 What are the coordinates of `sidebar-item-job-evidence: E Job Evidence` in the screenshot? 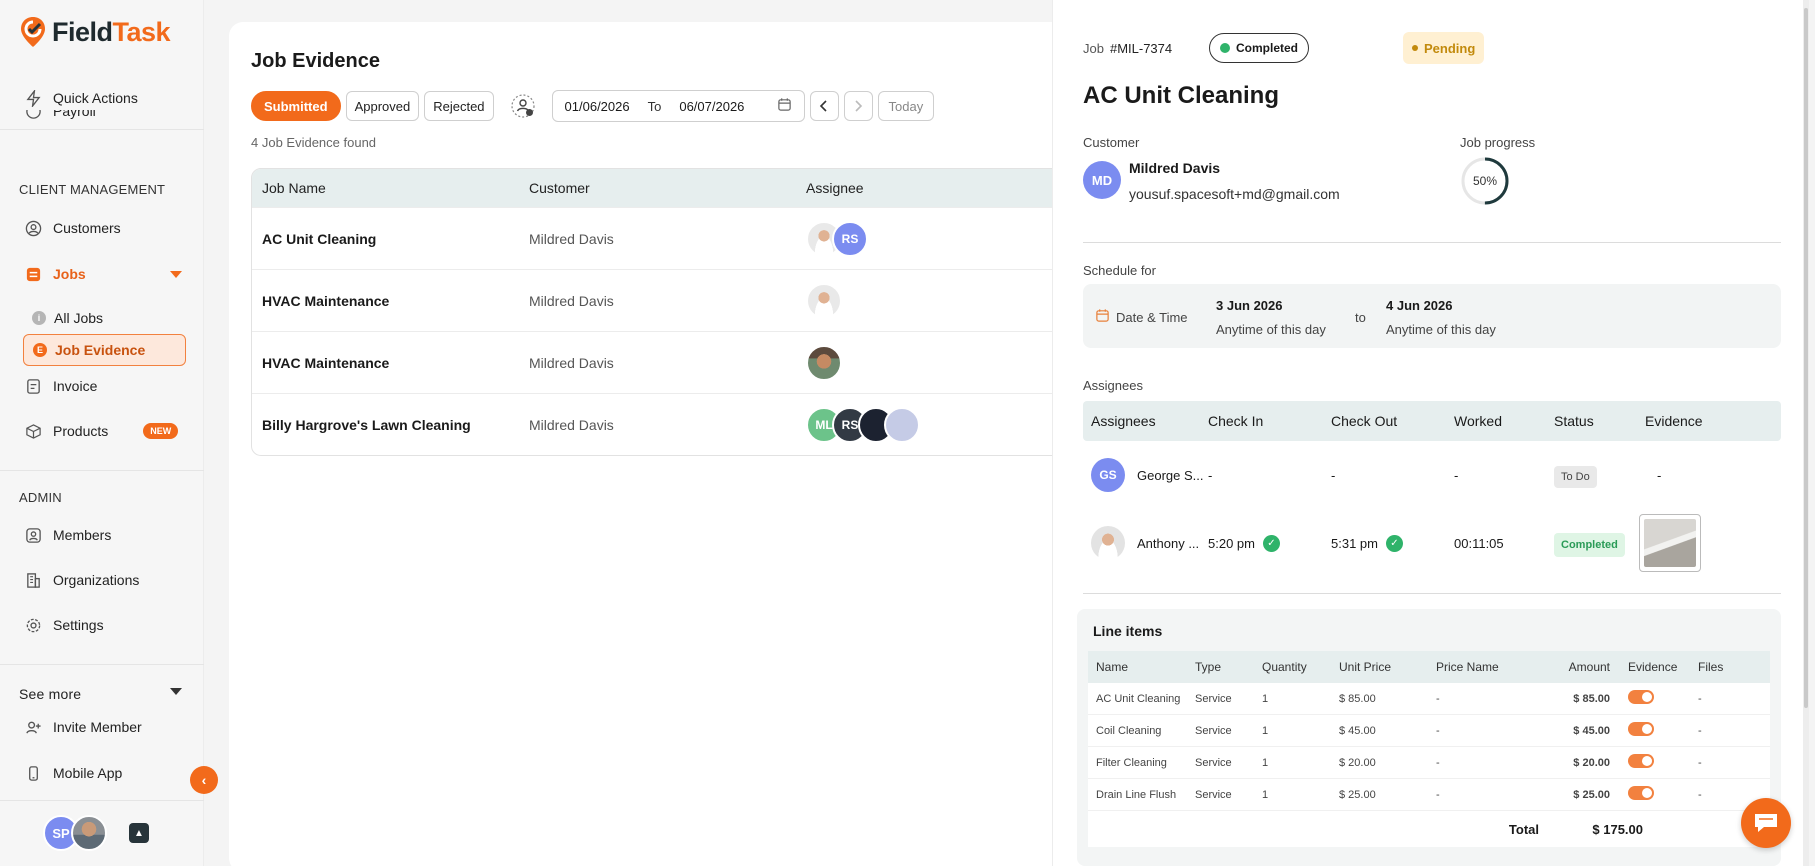 It's located at (104, 350).